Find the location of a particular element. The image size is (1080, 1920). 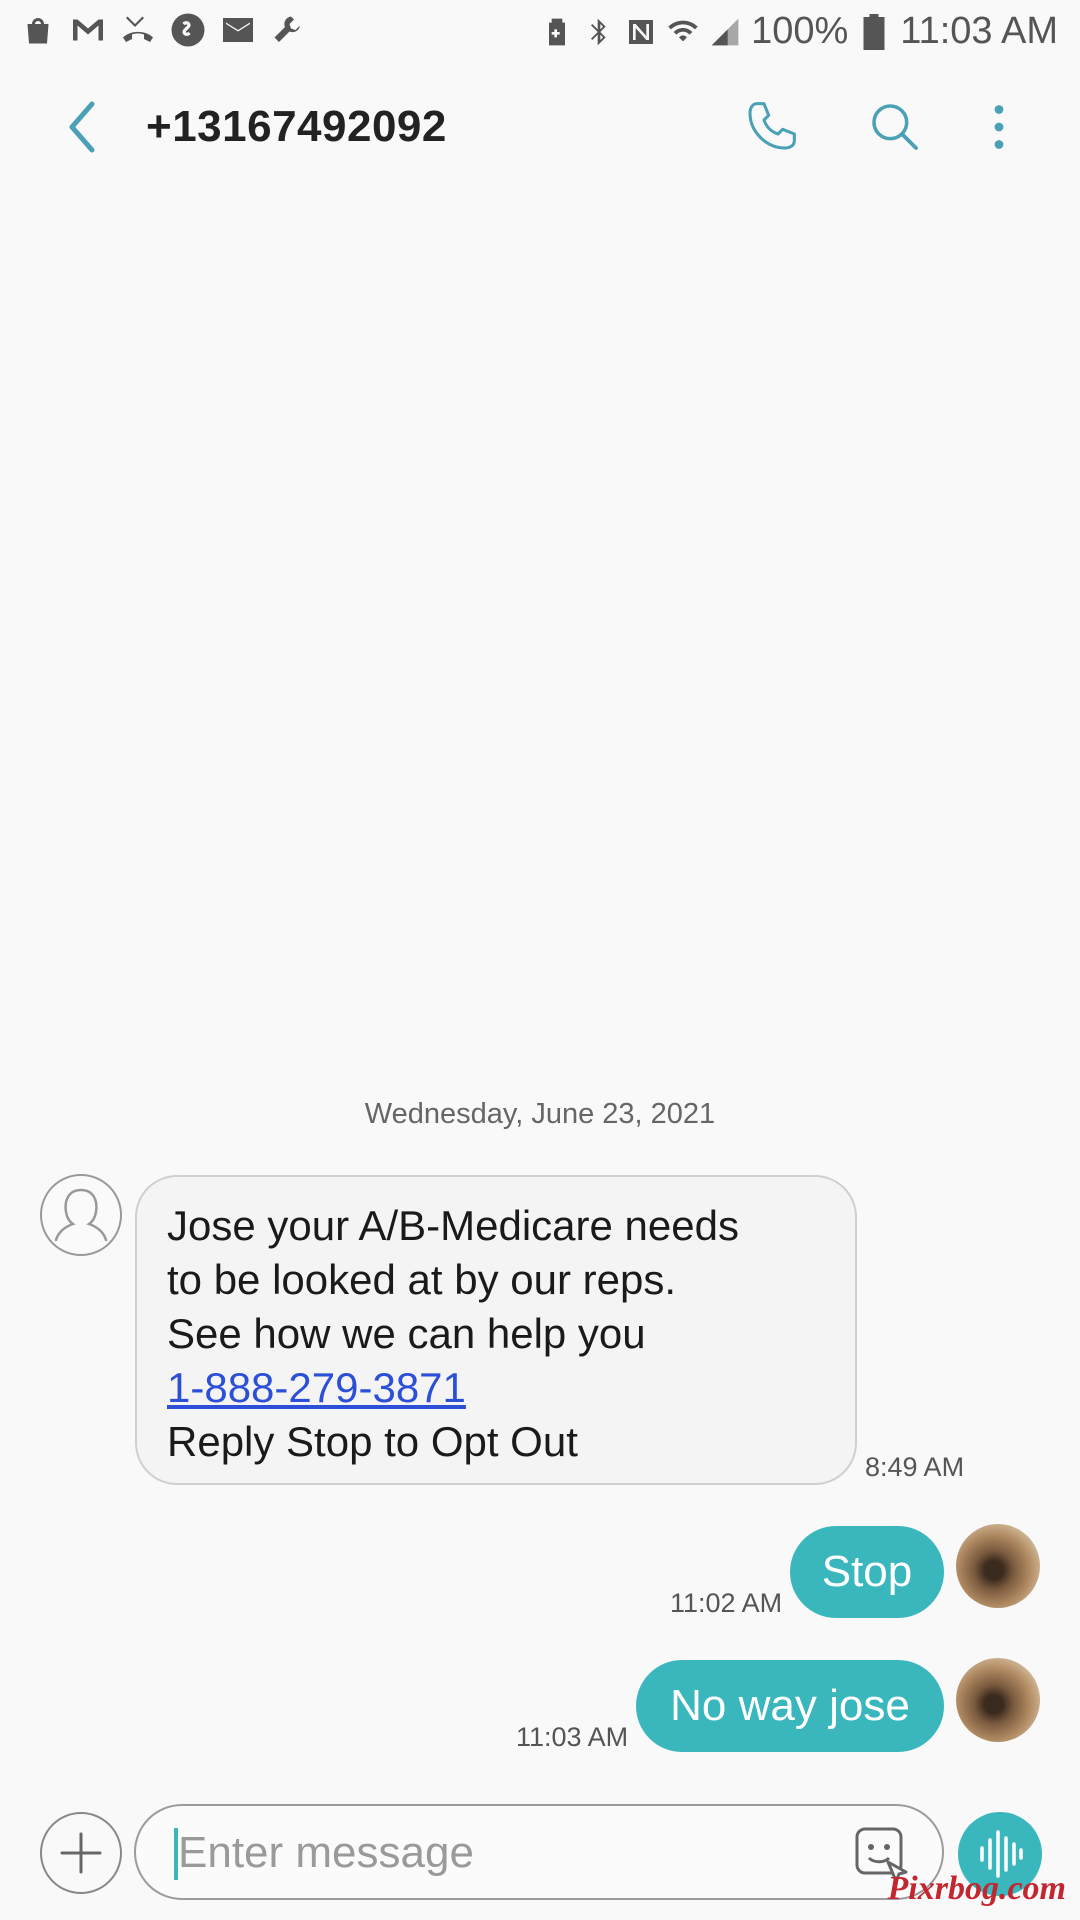

search-button is located at coordinates (895, 127).